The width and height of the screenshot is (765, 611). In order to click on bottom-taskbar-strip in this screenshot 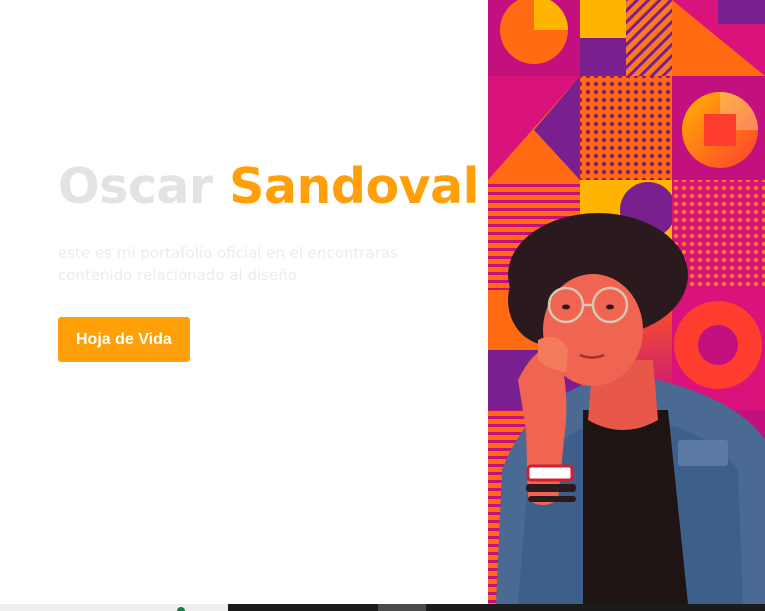, I will do `click(382, 607)`.